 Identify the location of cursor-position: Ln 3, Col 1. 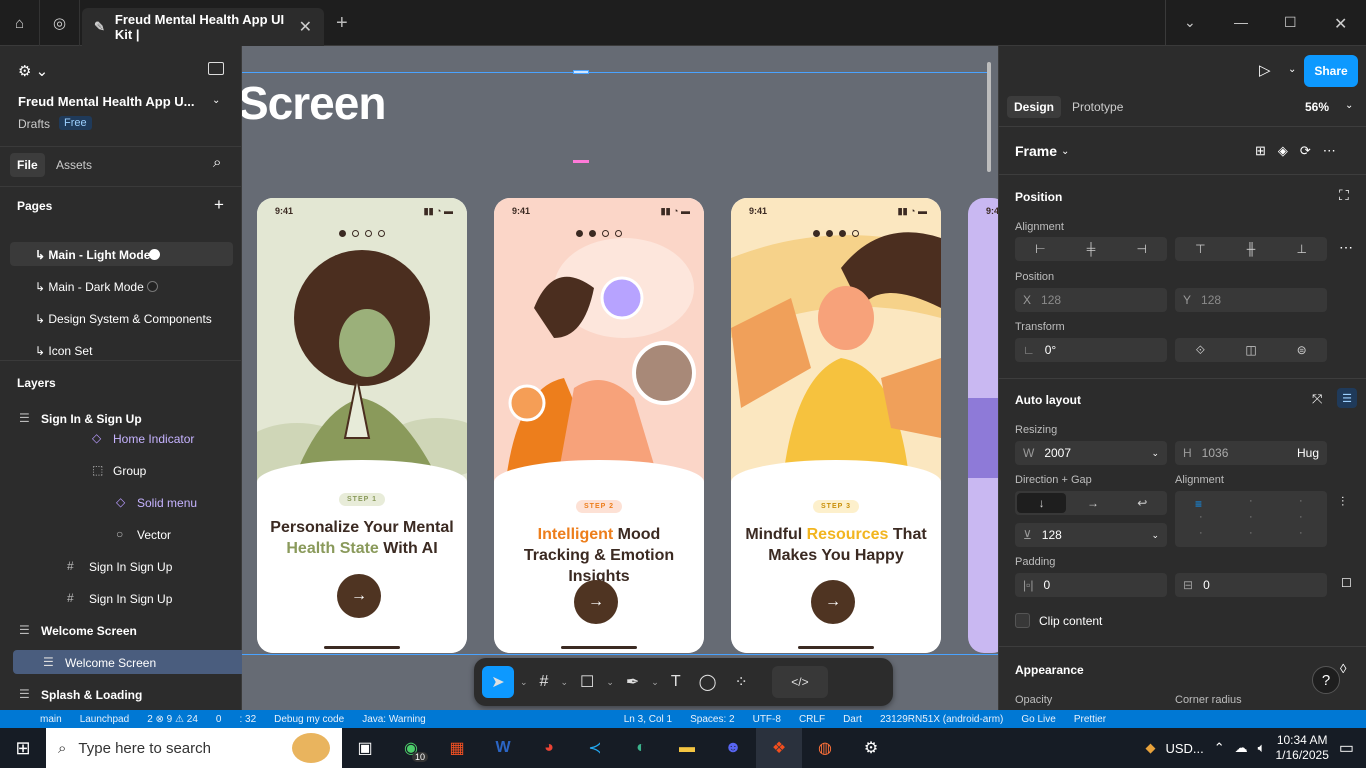
(648, 719).